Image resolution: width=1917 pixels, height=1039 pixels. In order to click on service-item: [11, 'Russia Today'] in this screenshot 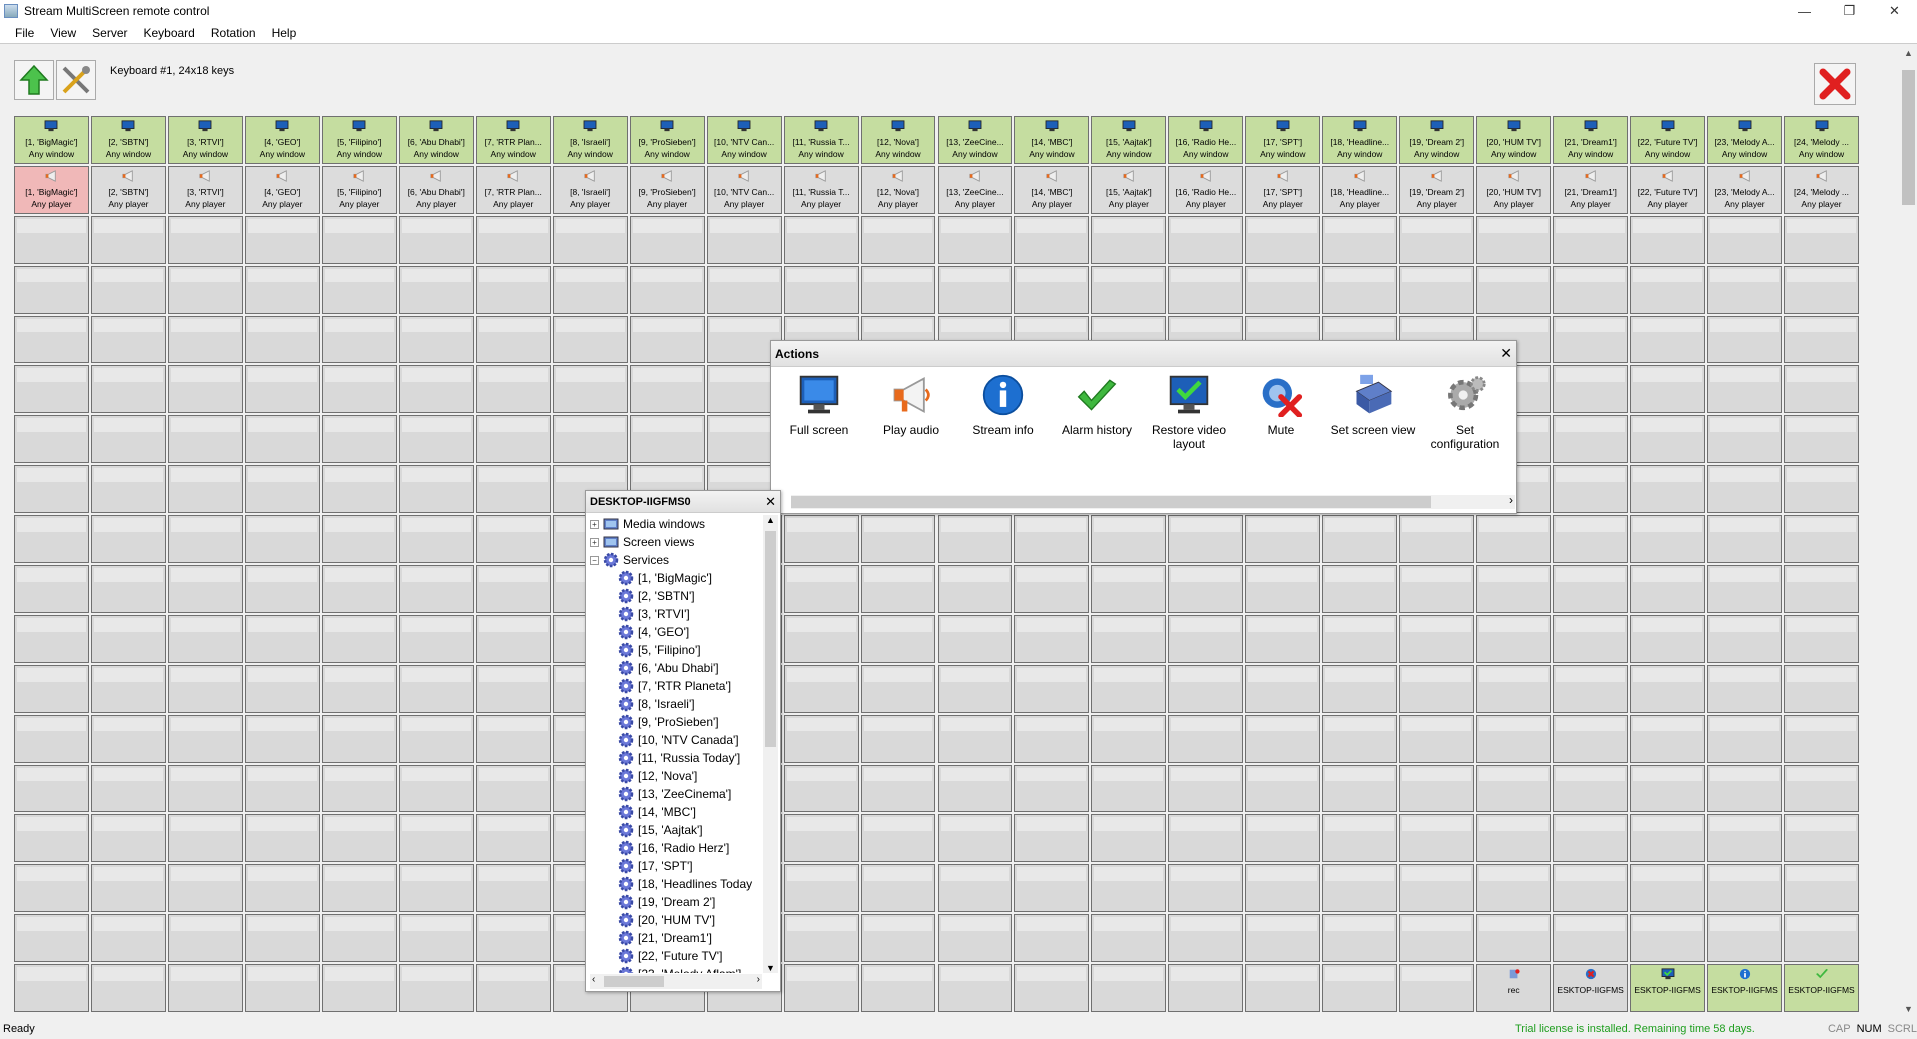, I will do `click(676, 758)`.